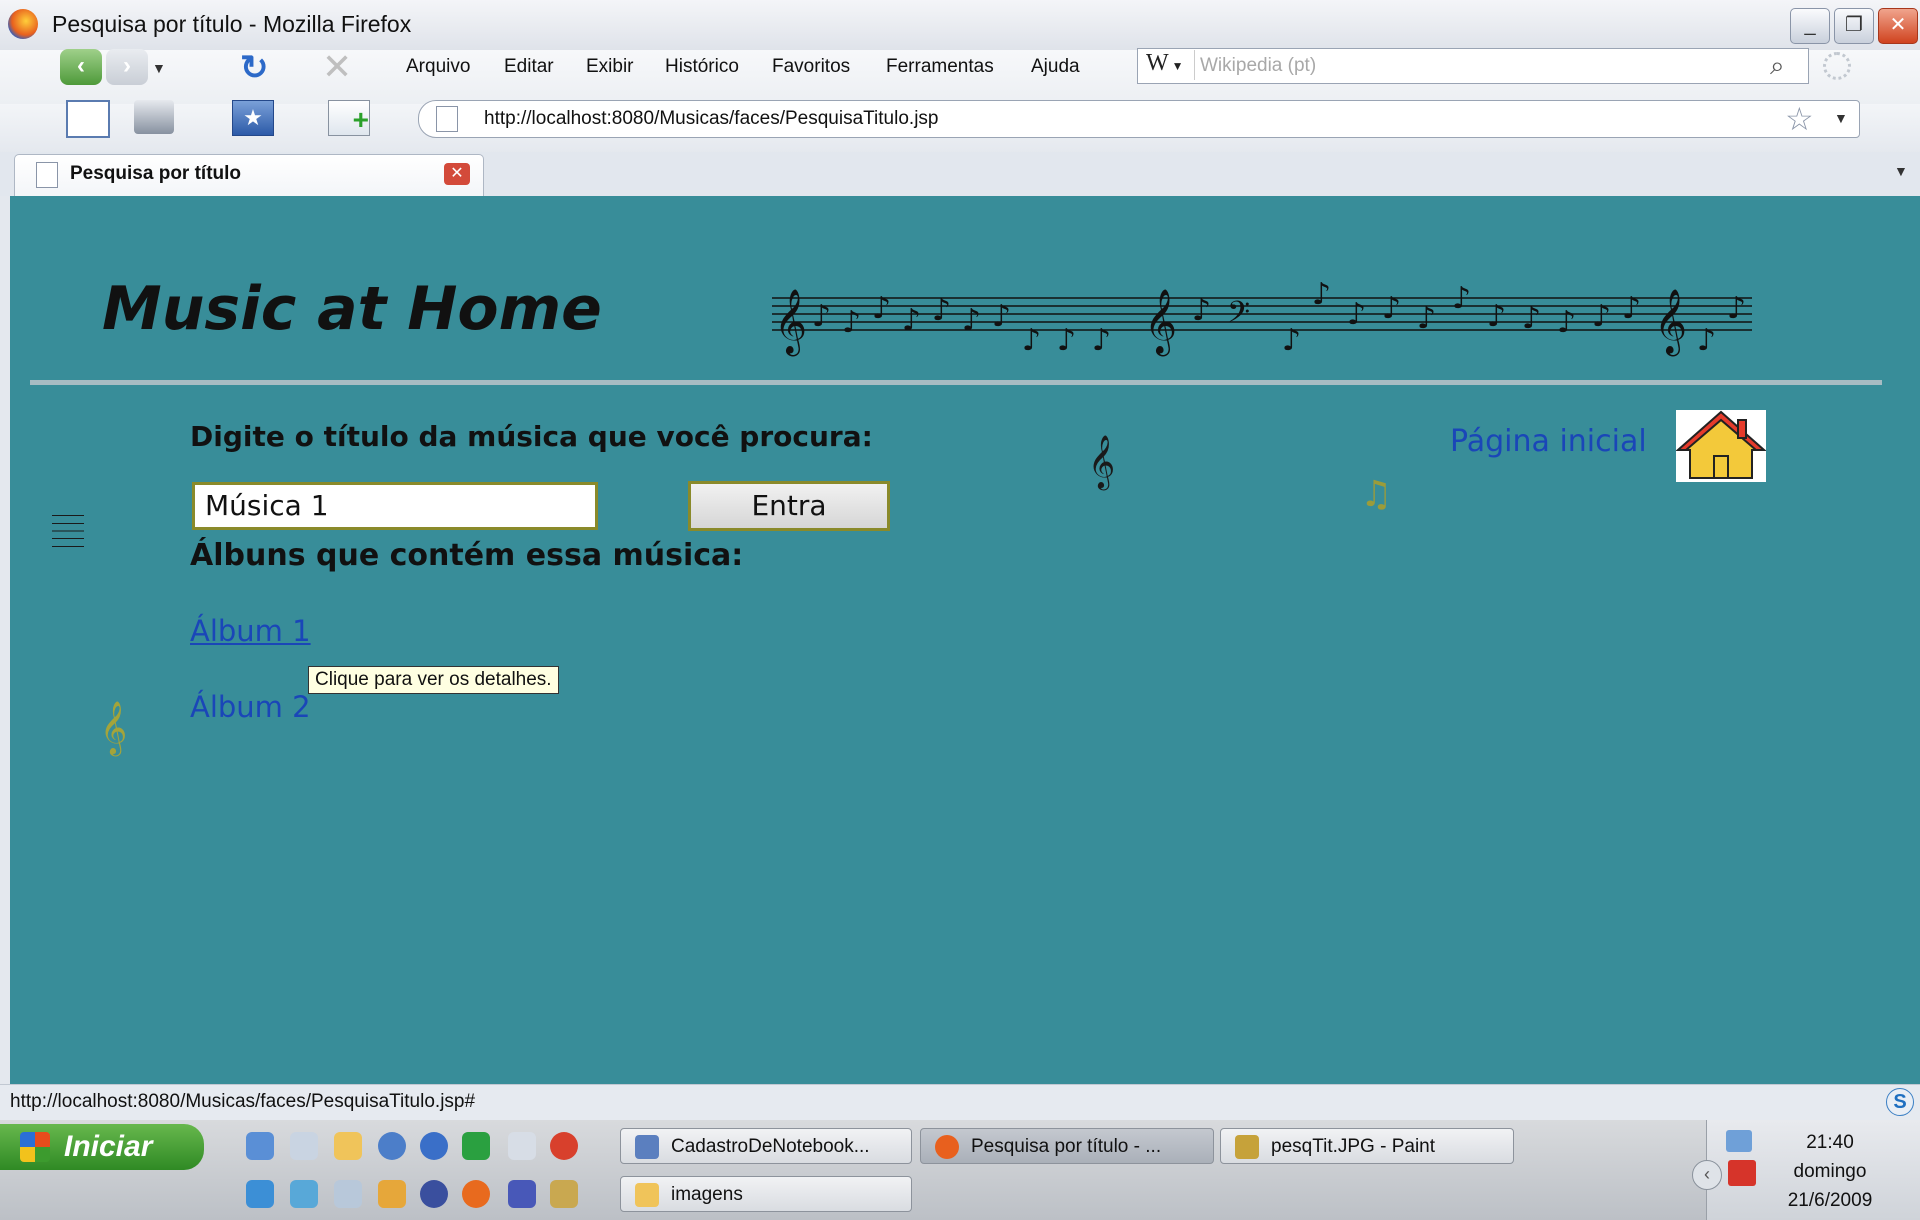 The width and height of the screenshot is (1920, 1220). Describe the element at coordinates (457, 174) in the screenshot. I see `tab-close-icon: ✕` at that location.